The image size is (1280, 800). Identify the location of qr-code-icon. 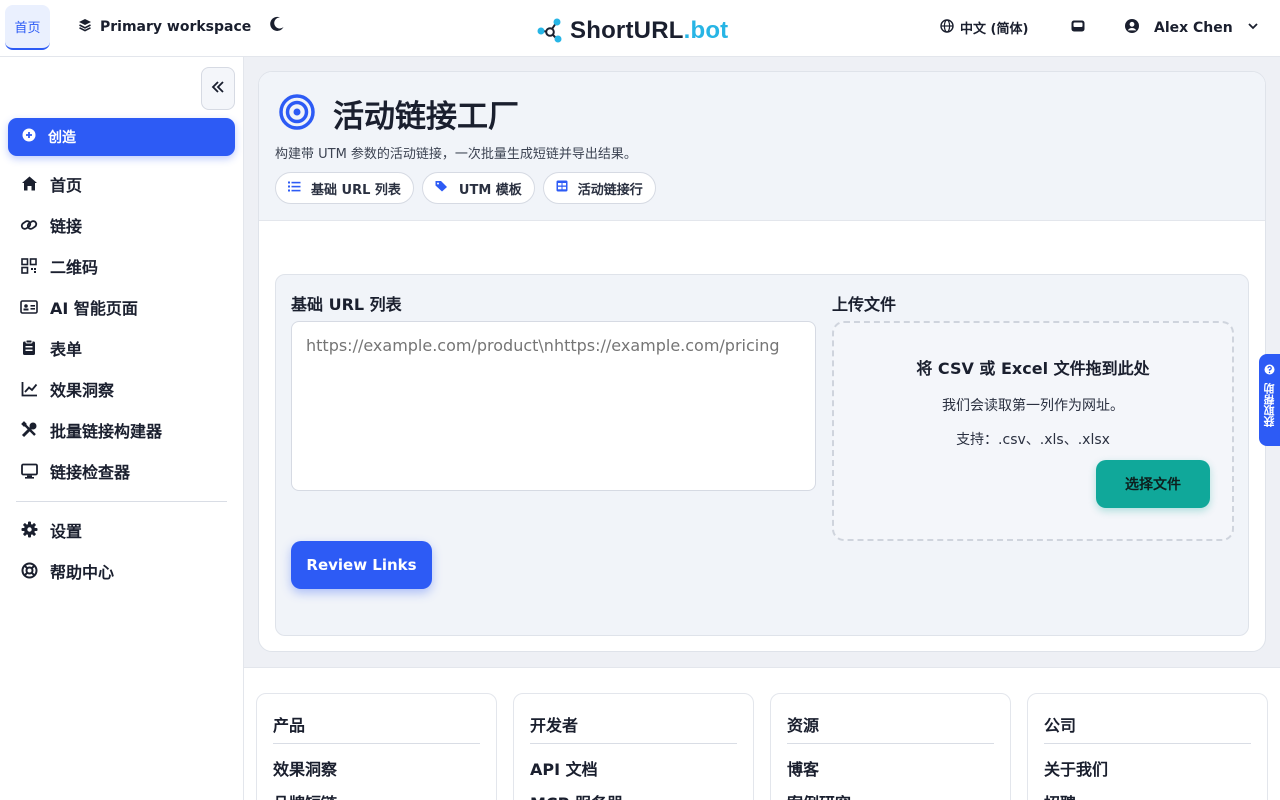
(29, 266).